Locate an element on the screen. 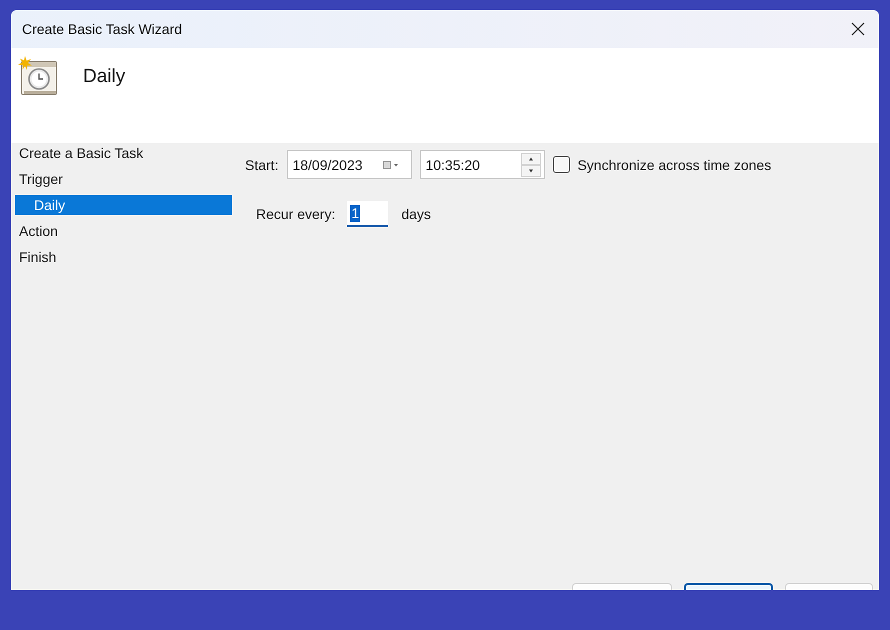 Image resolution: width=890 pixels, height=630 pixels. calendar-clock-icon is located at coordinates (38, 76).